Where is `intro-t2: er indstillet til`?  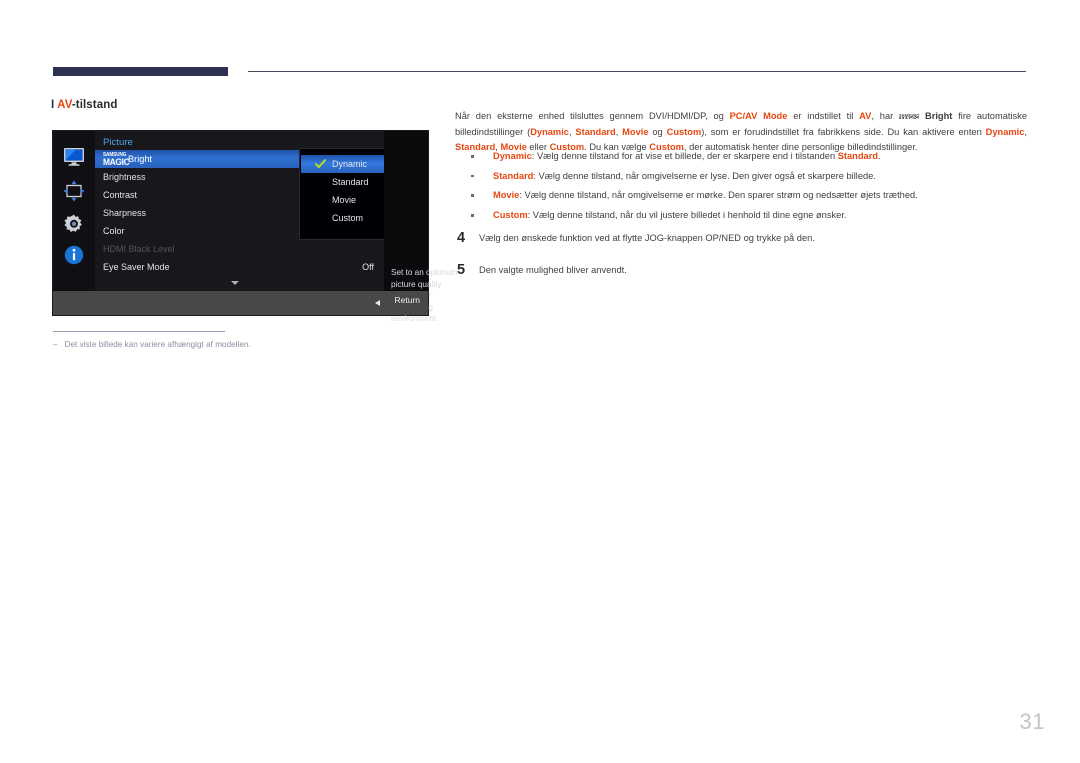 intro-t2: er indstillet til is located at coordinates (823, 116).